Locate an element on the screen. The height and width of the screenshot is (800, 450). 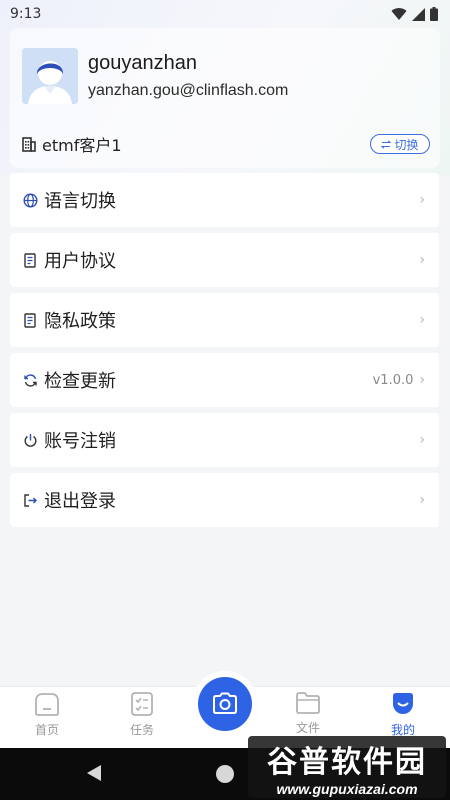
menu-label-user-agreement: 用户协议 is located at coordinates (80, 261).